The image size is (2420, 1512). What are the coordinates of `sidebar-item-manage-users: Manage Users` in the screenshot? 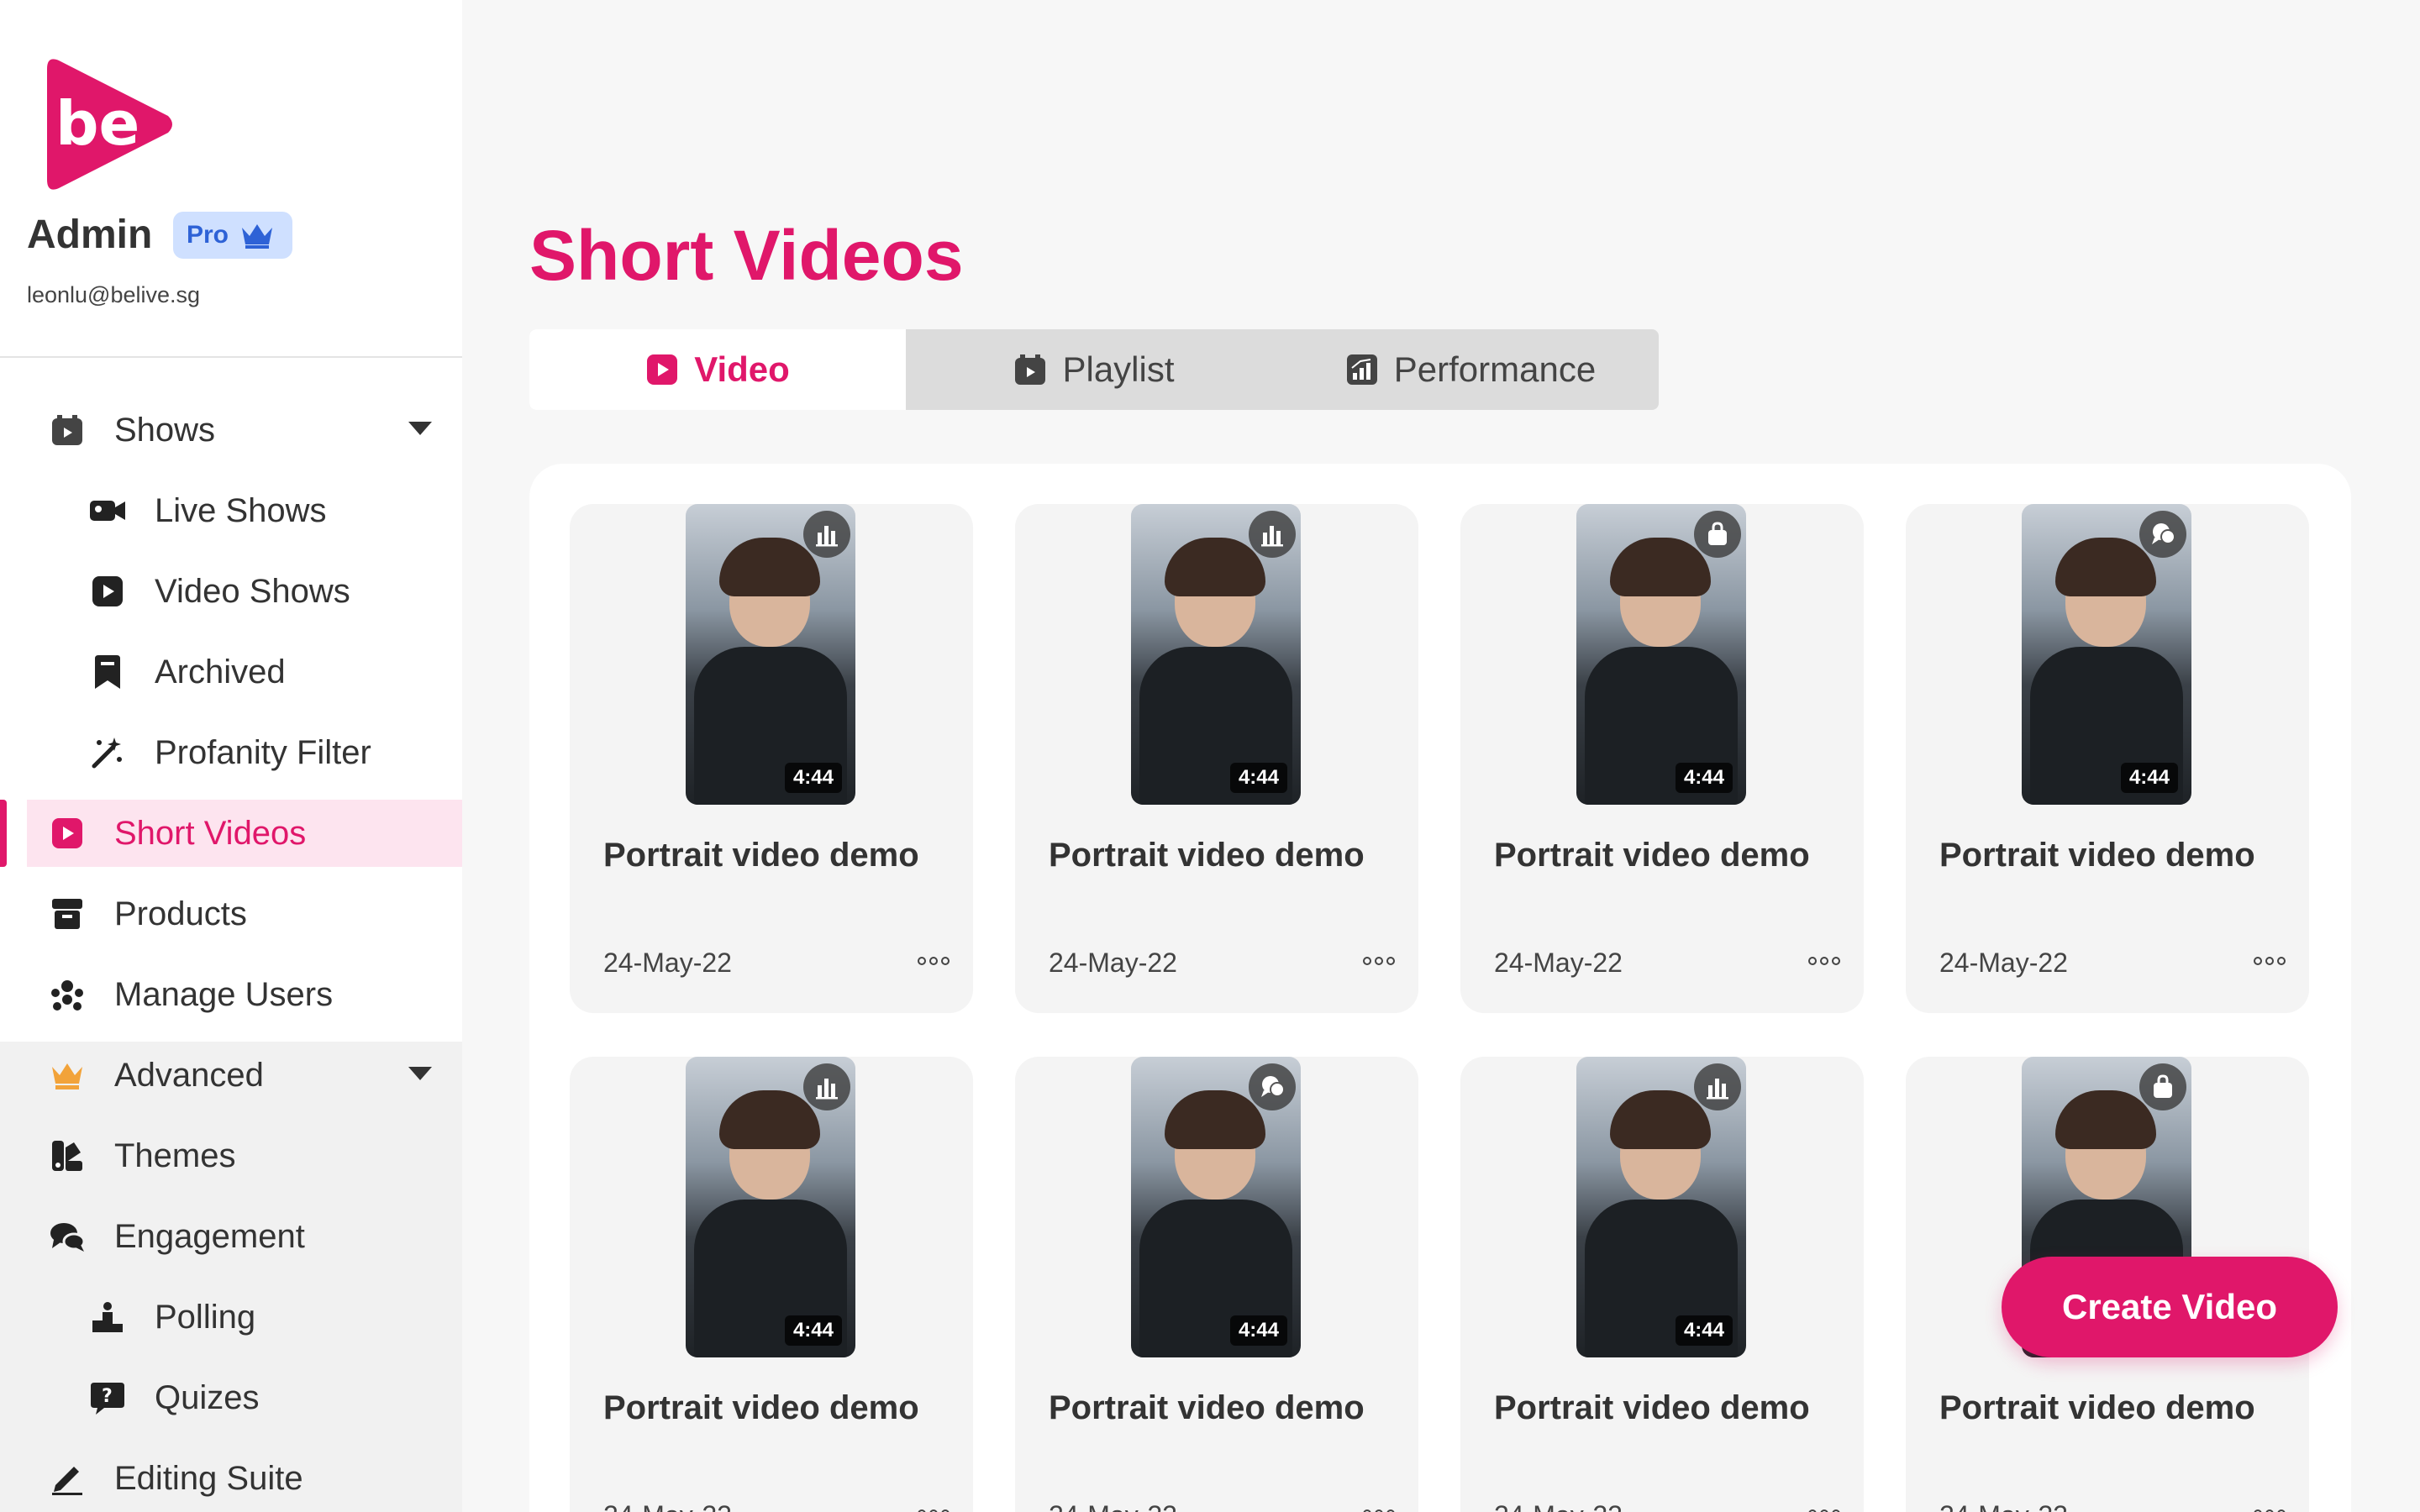 It's located at (231, 994).